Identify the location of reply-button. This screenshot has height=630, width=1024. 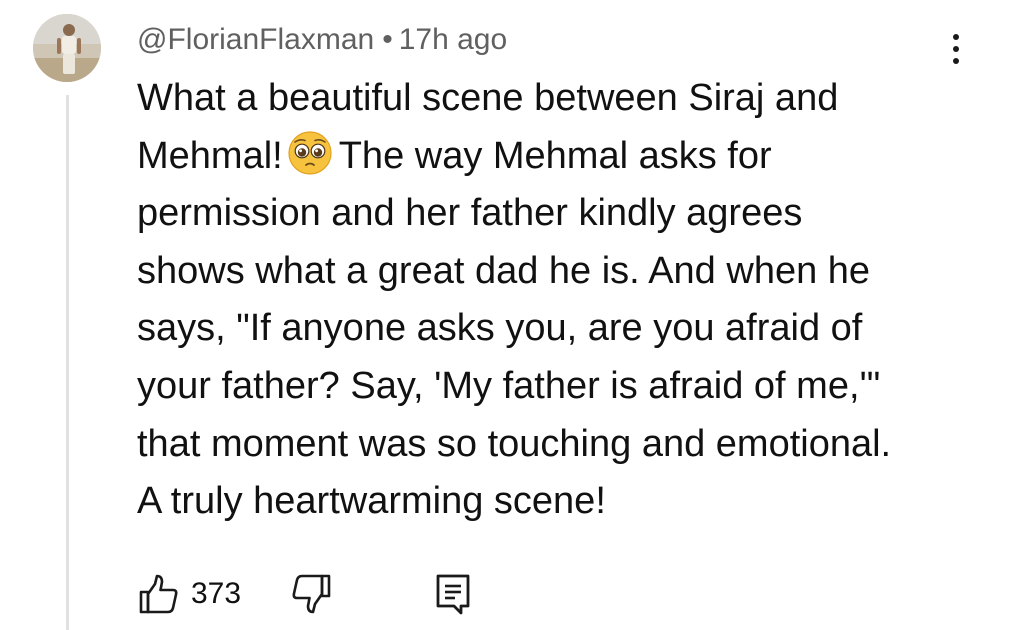
(453, 594).